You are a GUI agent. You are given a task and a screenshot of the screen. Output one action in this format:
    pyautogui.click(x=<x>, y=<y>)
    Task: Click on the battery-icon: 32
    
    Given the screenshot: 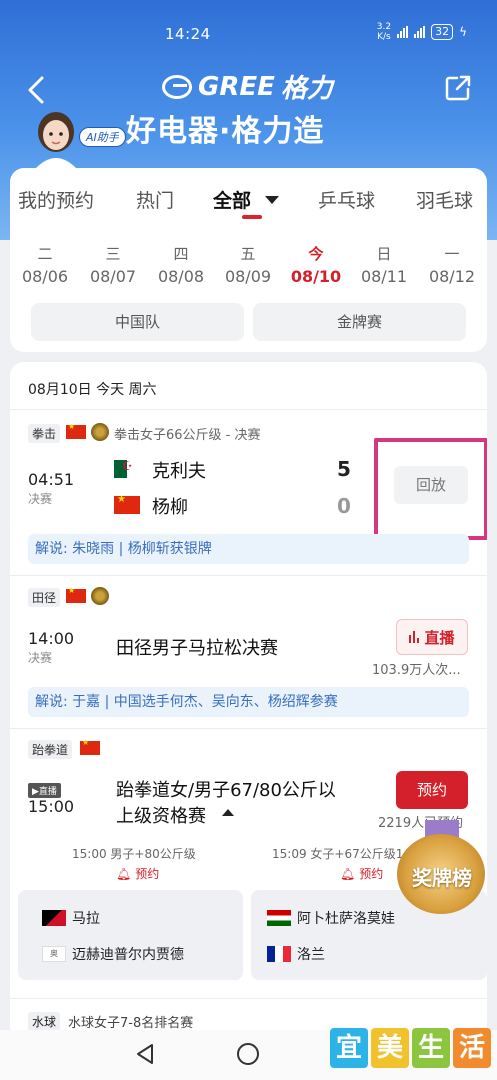 What is the action you would take?
    pyautogui.click(x=442, y=32)
    